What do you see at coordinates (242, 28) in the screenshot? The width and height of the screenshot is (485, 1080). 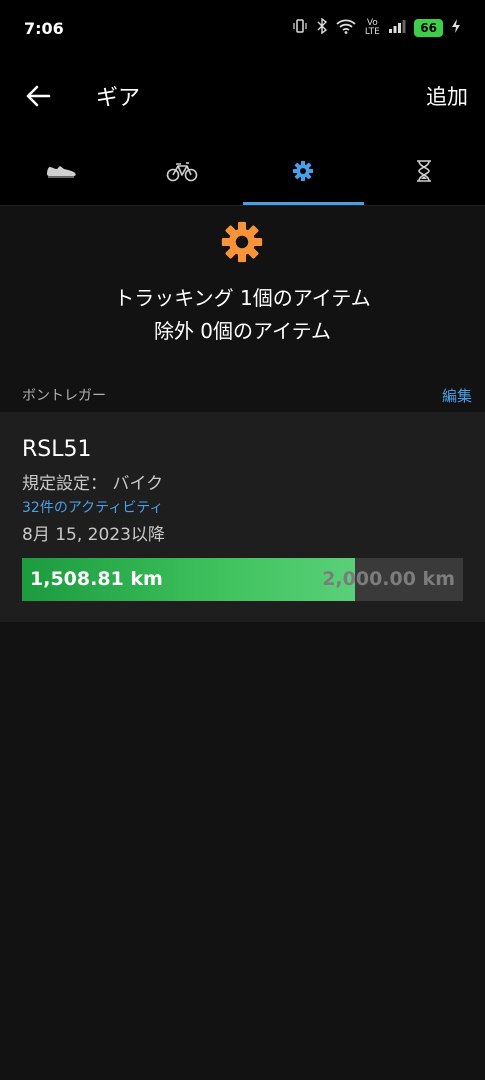 I see `status-bar: 7:06 Vo LTE 66` at bounding box center [242, 28].